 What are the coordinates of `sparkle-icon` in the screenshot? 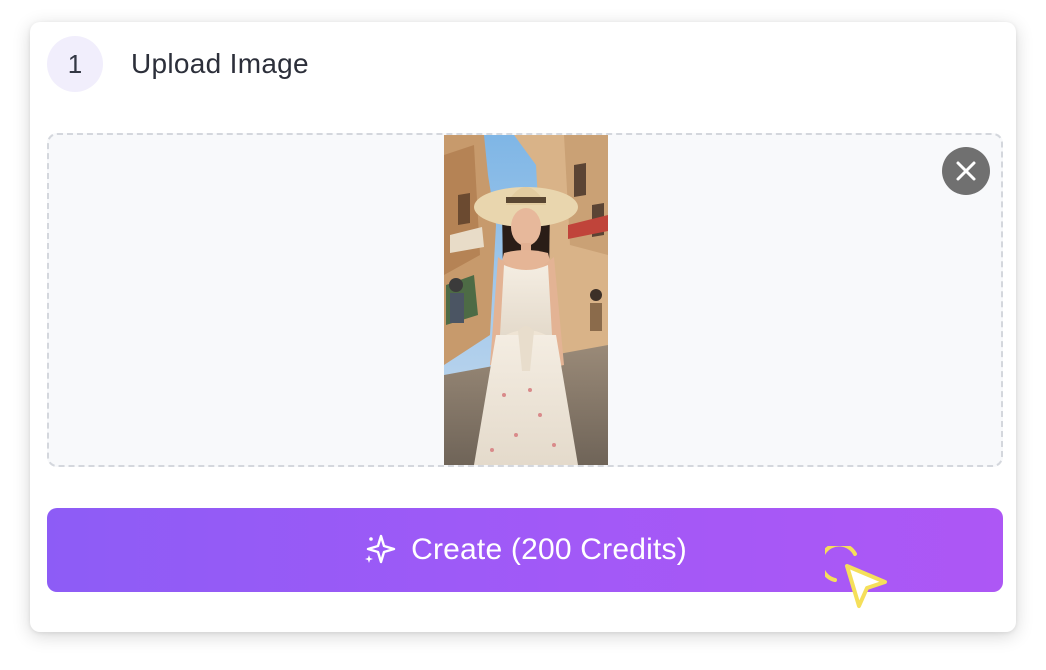 It's located at (380, 550).